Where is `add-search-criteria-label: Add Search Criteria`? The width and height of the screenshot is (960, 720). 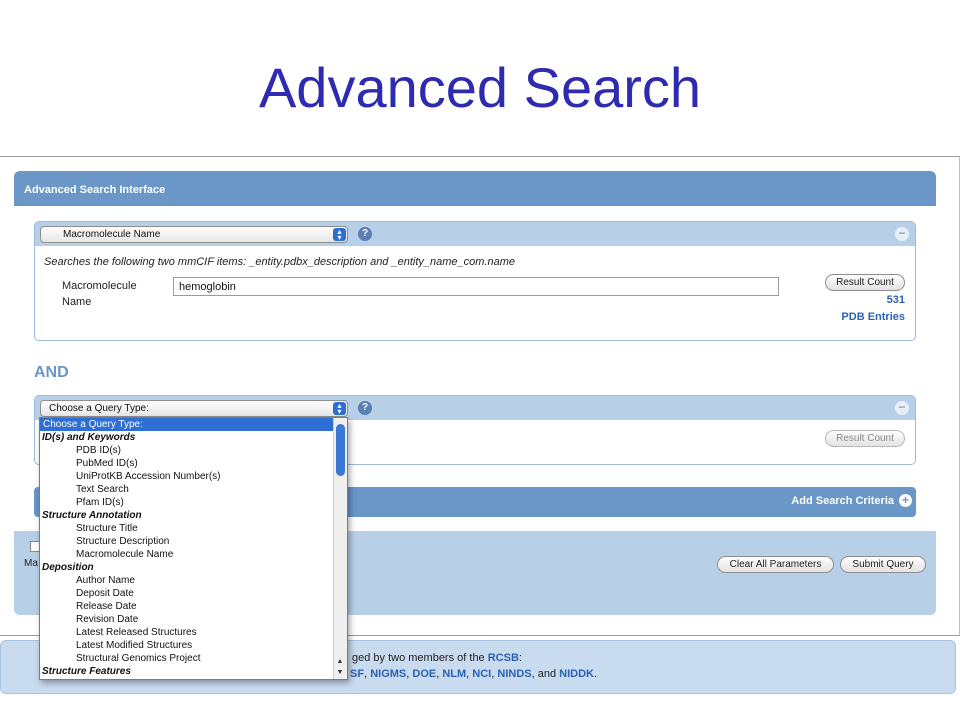 add-search-criteria-label: Add Search Criteria is located at coordinates (842, 501).